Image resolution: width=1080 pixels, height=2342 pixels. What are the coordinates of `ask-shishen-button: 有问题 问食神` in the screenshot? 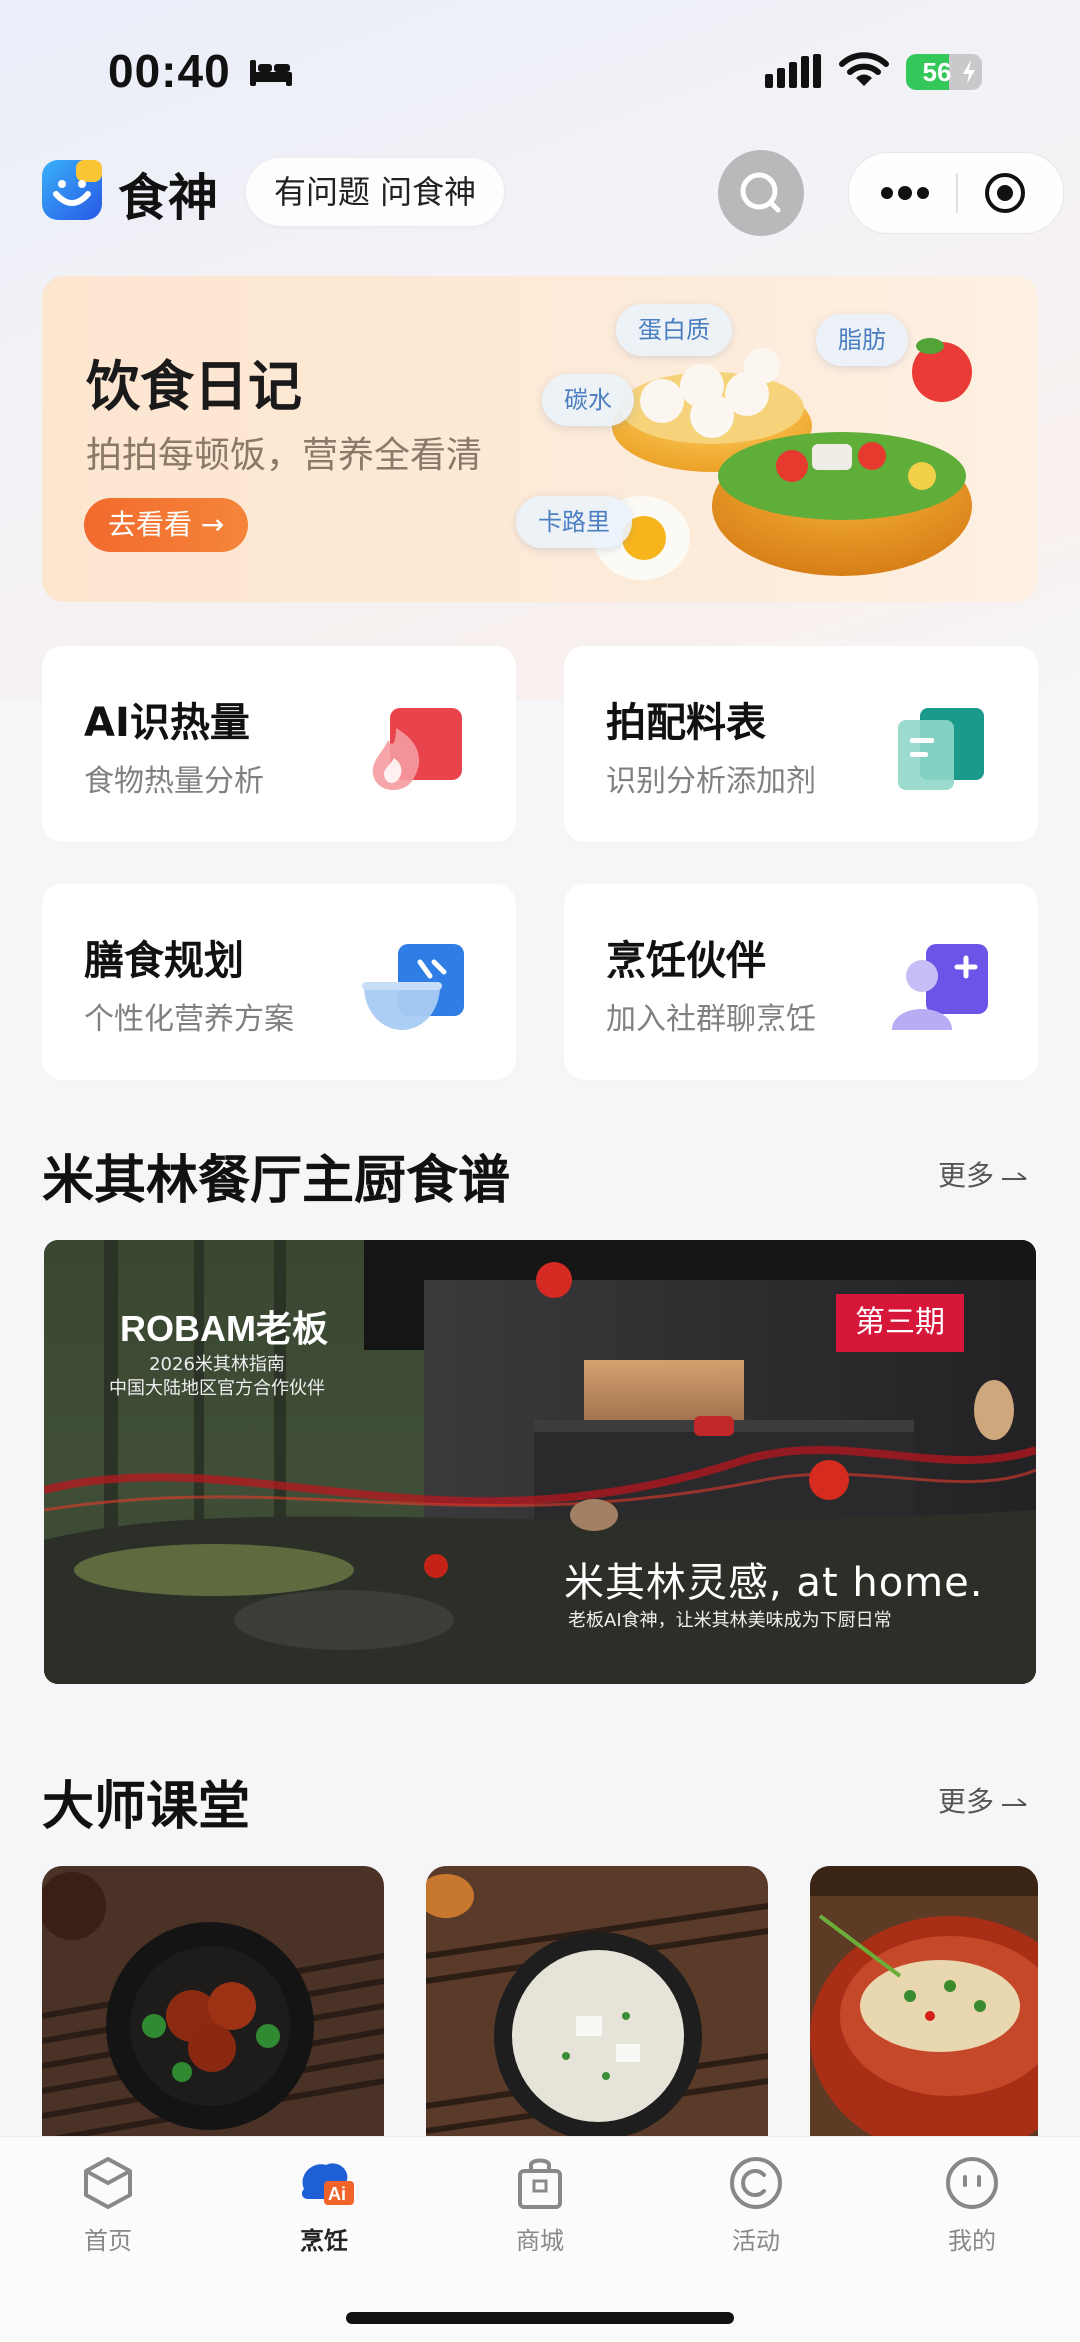 It's located at (375, 192).